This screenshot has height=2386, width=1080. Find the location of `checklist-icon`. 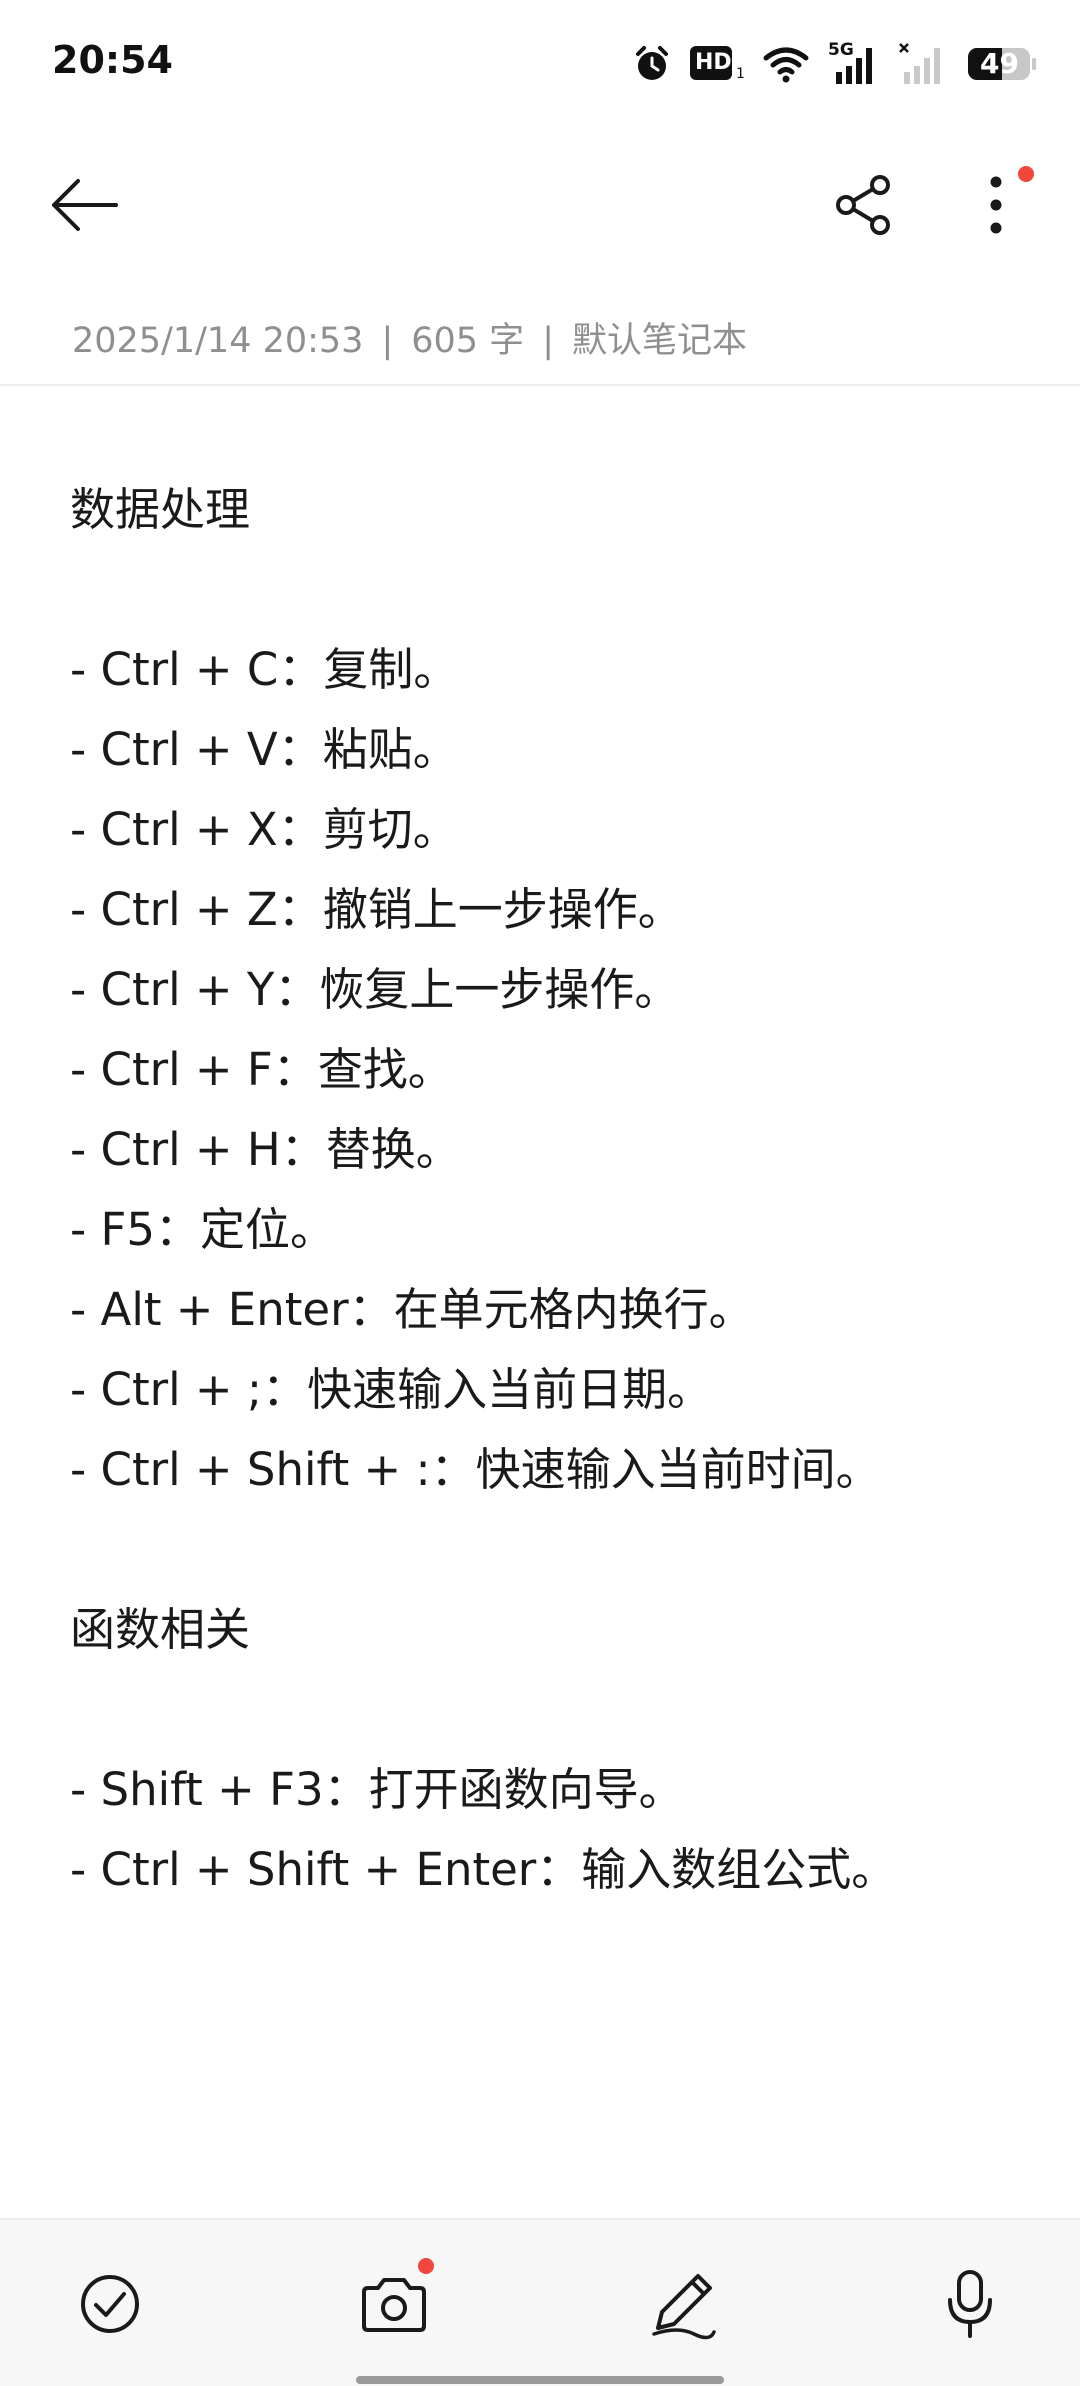

checklist-icon is located at coordinates (110, 2304).